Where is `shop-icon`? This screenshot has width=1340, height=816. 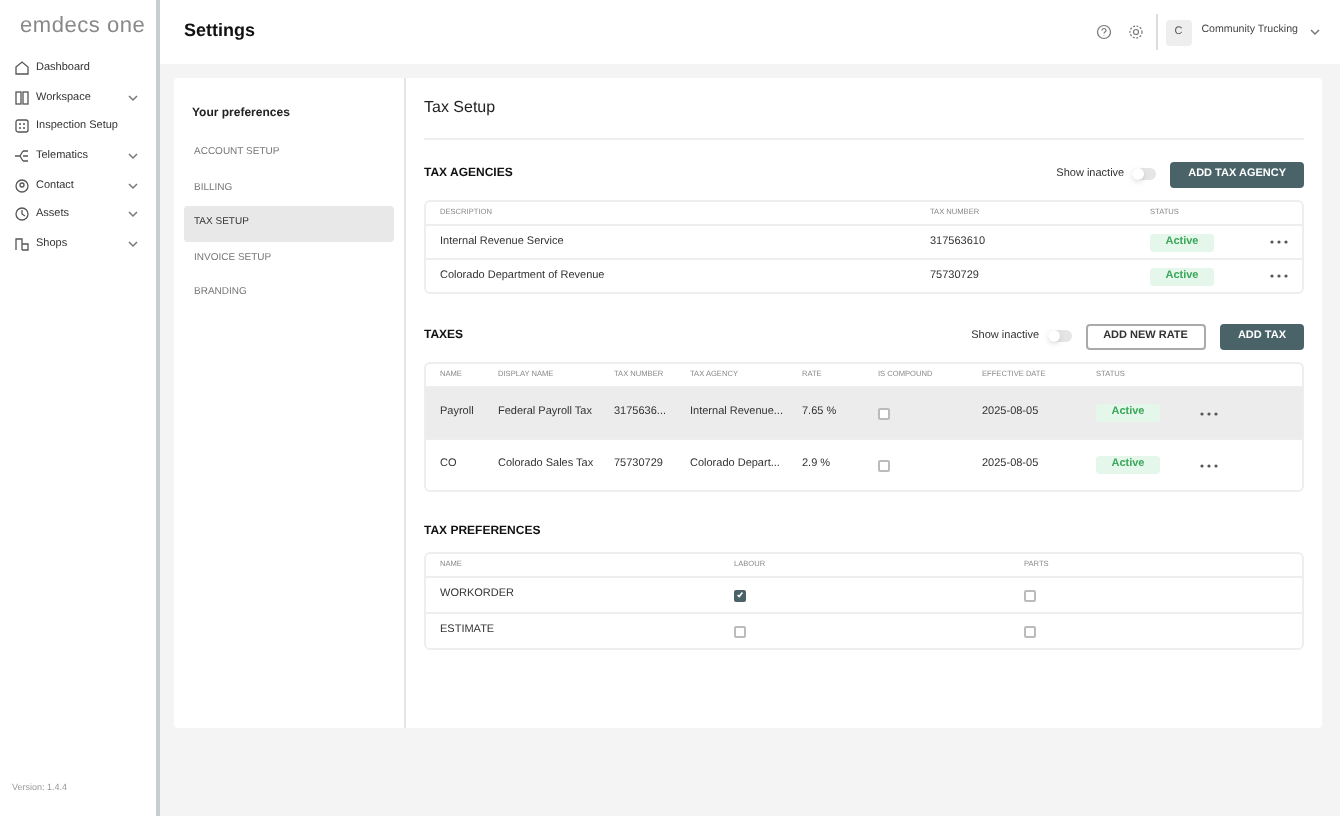 shop-icon is located at coordinates (22, 243).